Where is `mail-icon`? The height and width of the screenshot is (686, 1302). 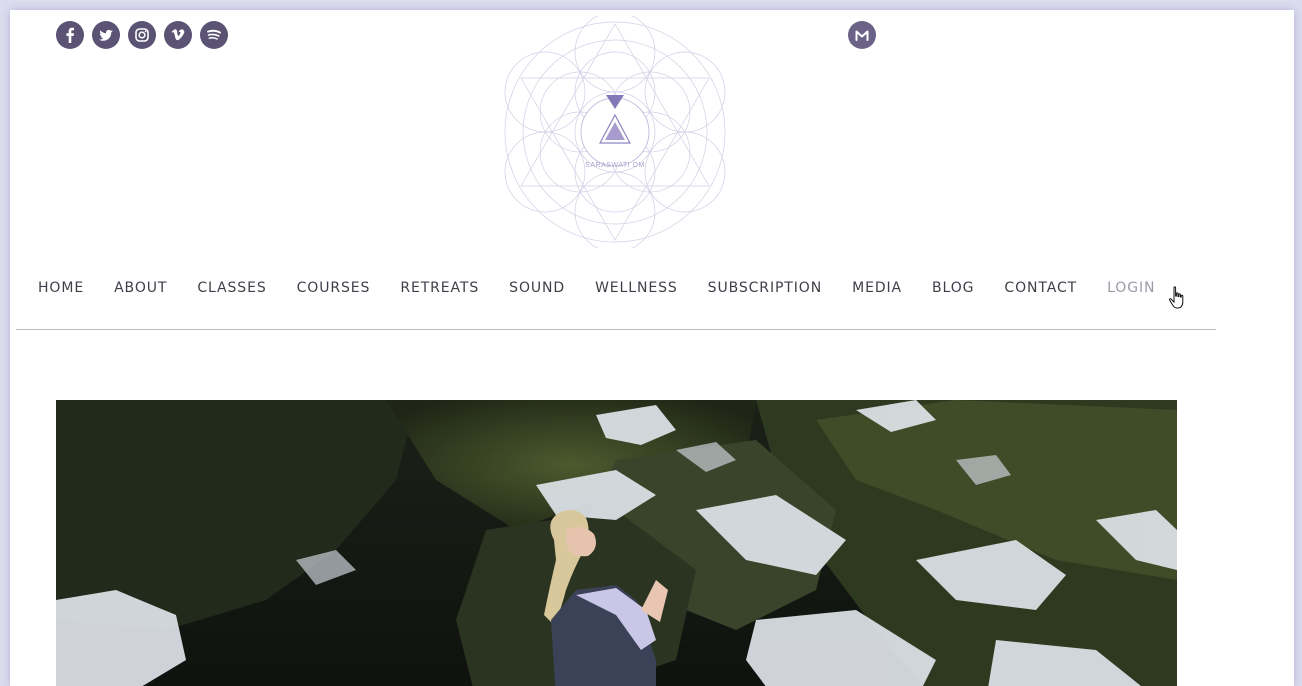 mail-icon is located at coordinates (862, 35).